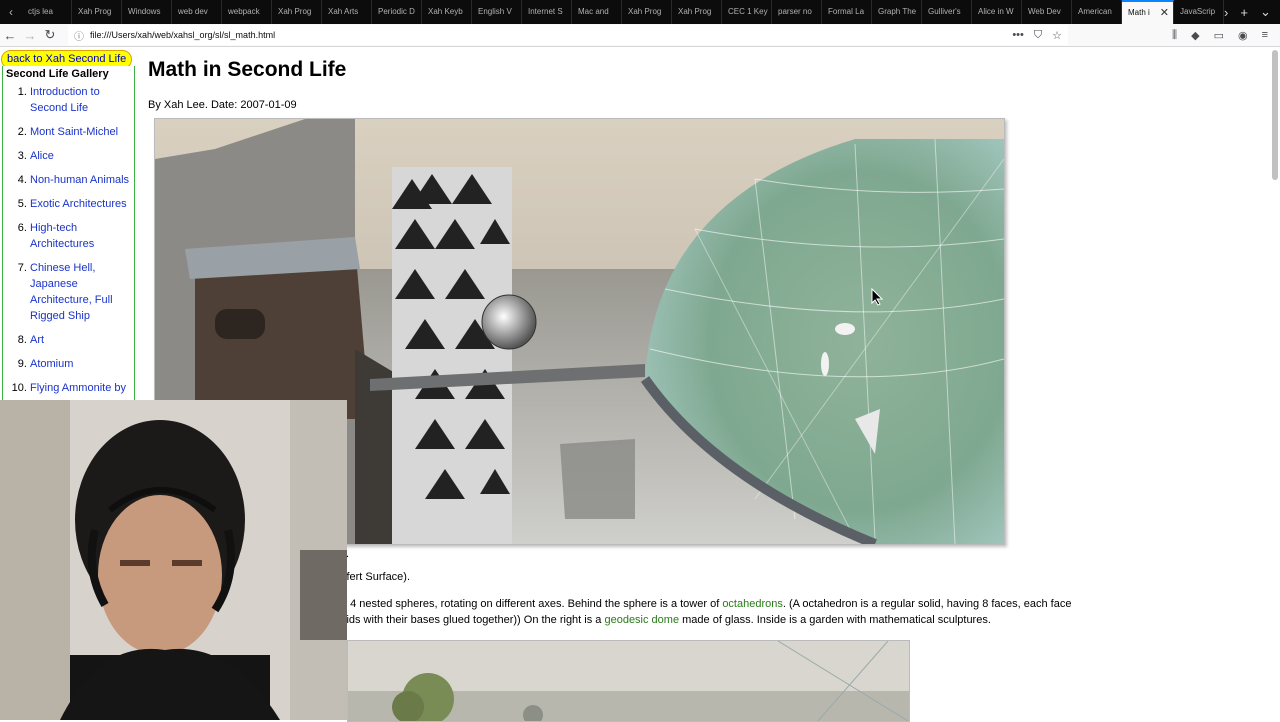 This screenshot has width=1280, height=722. What do you see at coordinates (1057, 35) in the screenshot?
I see `bookmark-star-icon: ☆` at bounding box center [1057, 35].